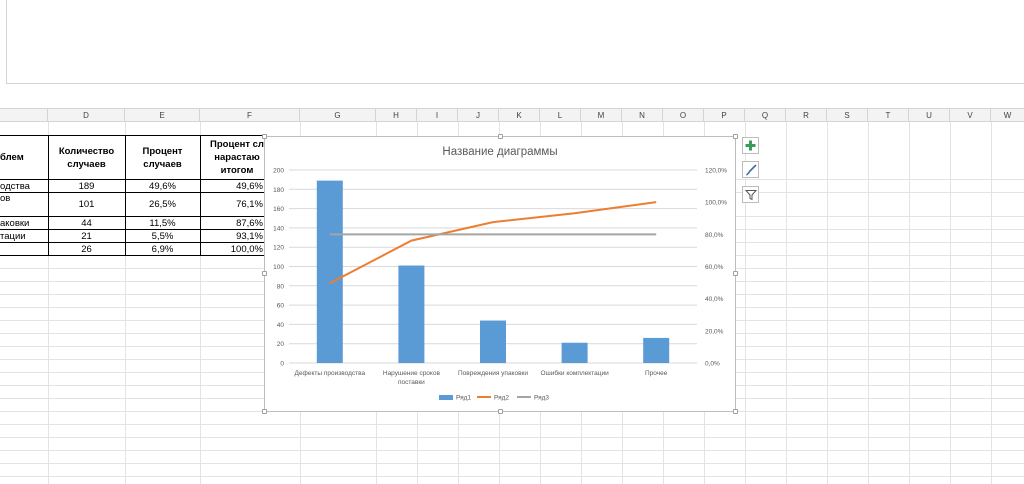 This screenshot has width=1024, height=484. What do you see at coordinates (463, 398) in the screenshot?
I see `legend-label: Ряд1` at bounding box center [463, 398].